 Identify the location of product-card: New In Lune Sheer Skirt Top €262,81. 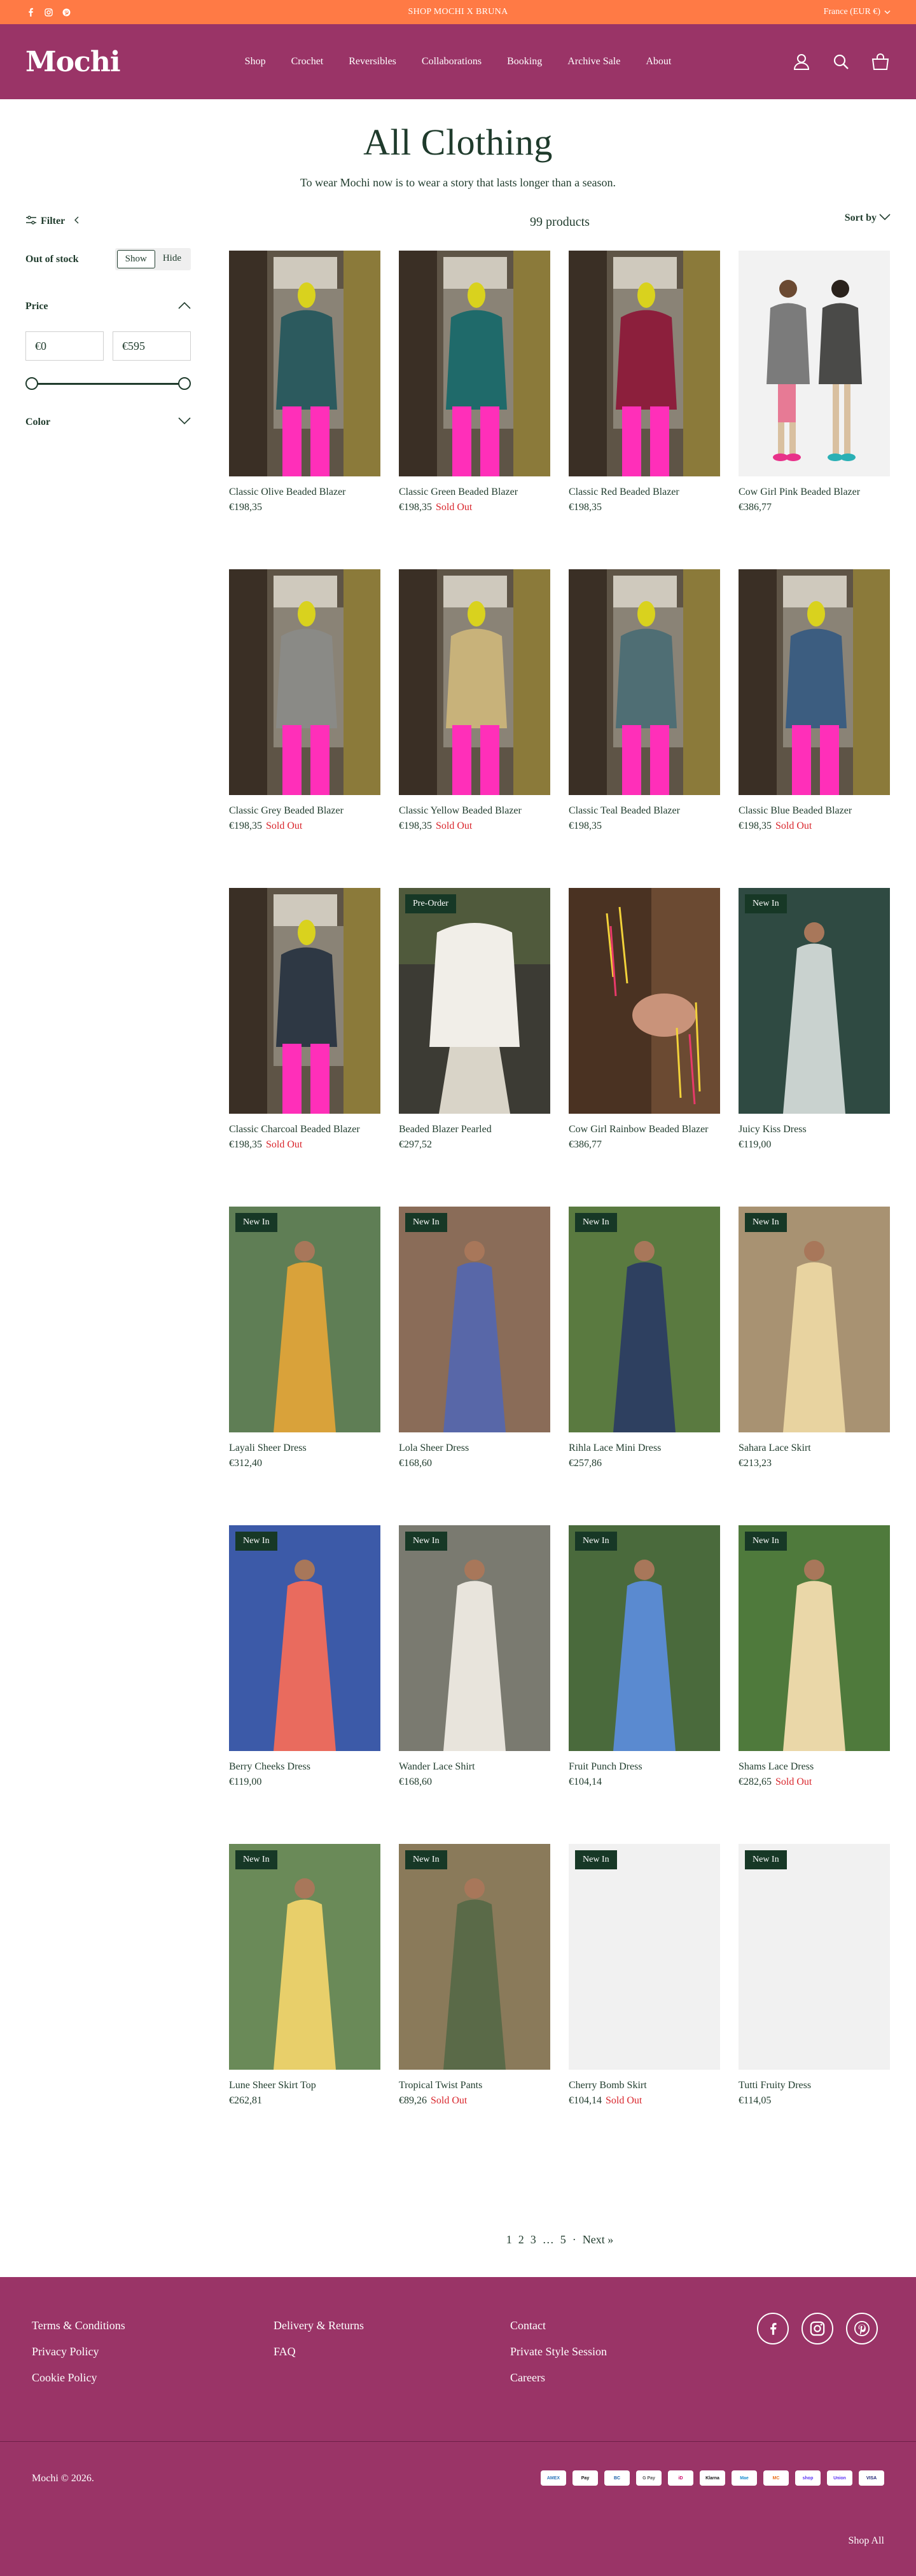
(304, 1985).